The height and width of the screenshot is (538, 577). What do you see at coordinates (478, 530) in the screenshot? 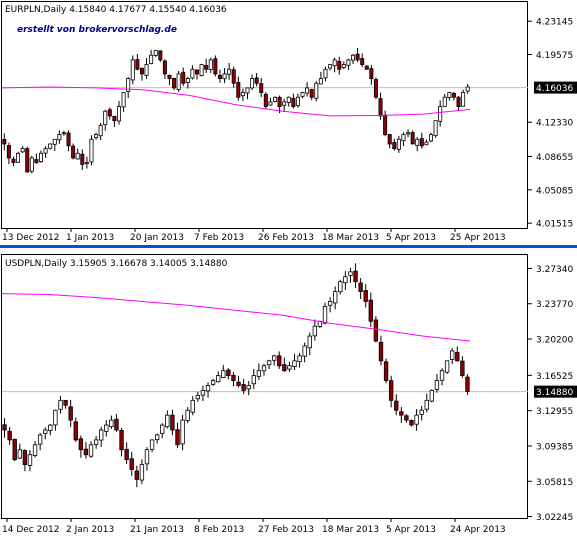
I see `x-tick-label: 24 Apr 2013` at bounding box center [478, 530].